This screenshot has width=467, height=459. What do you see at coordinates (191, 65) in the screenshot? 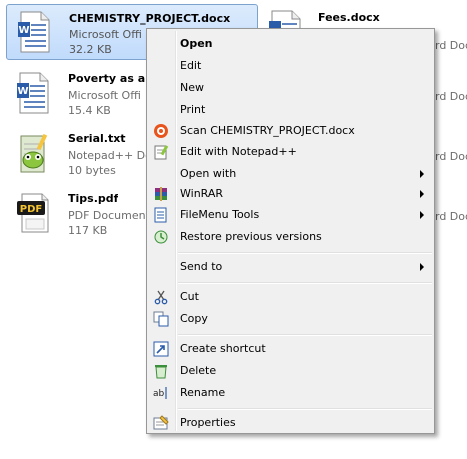
I see `menu-label: Edit` at bounding box center [191, 65].